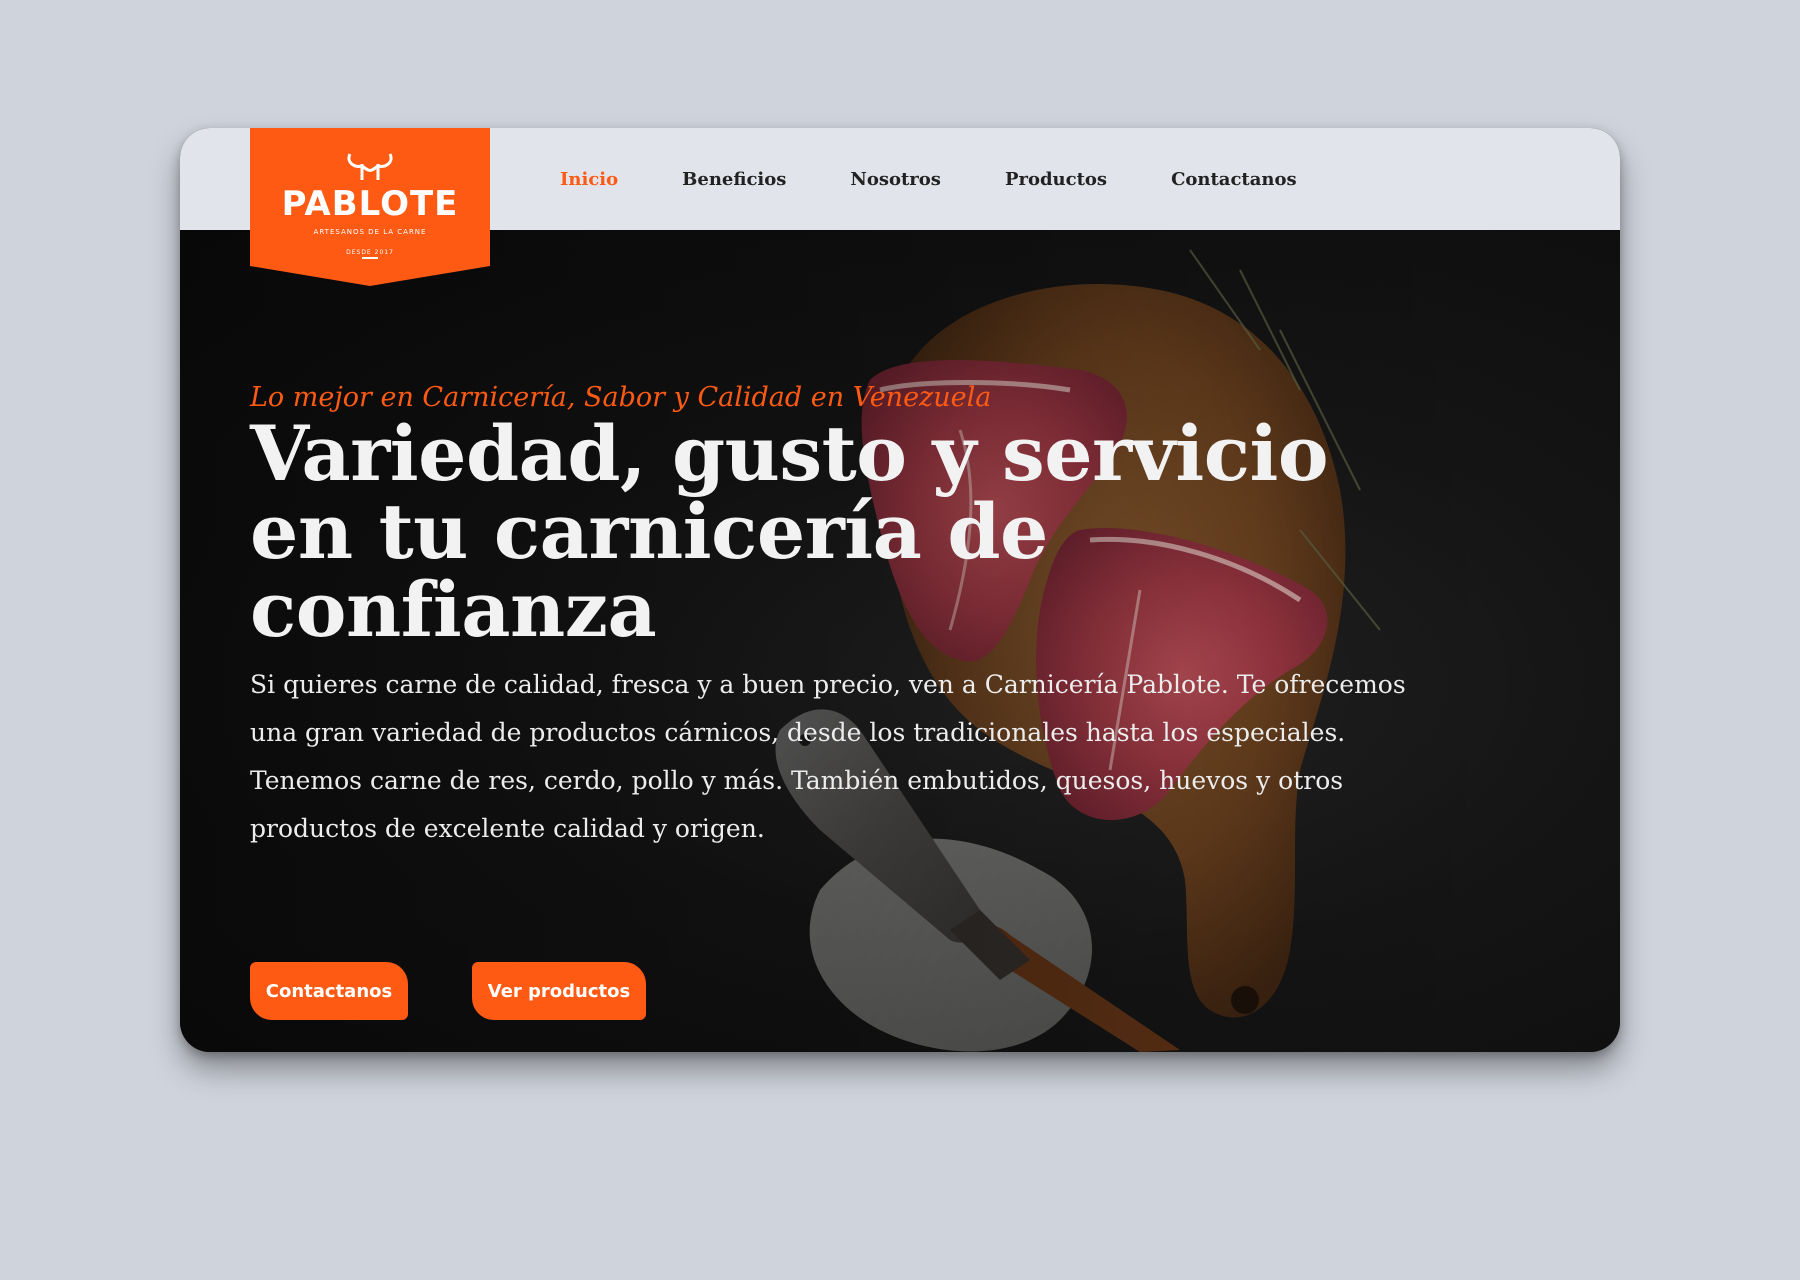  I want to click on brand-logo: PABLOTE ARTESANOS DE LA CARNE DESDE 2017, so click(370, 208).